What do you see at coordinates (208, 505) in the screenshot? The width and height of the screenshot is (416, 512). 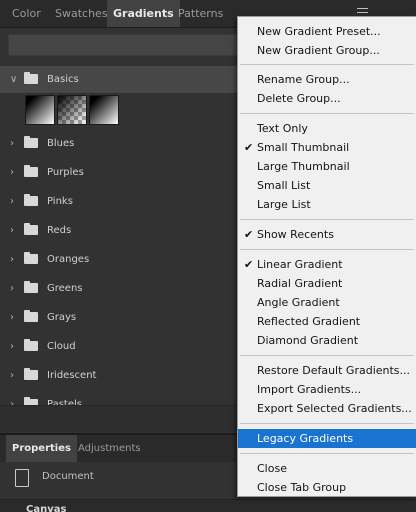 I see `canvas-section-header: Canvas` at bounding box center [208, 505].